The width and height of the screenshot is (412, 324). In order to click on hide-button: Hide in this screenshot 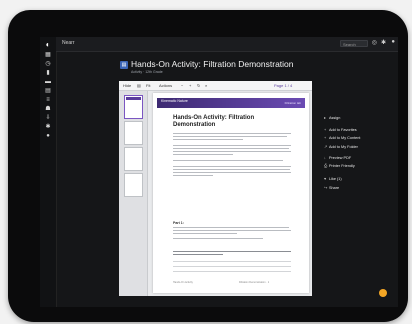, I will do `click(127, 85)`.